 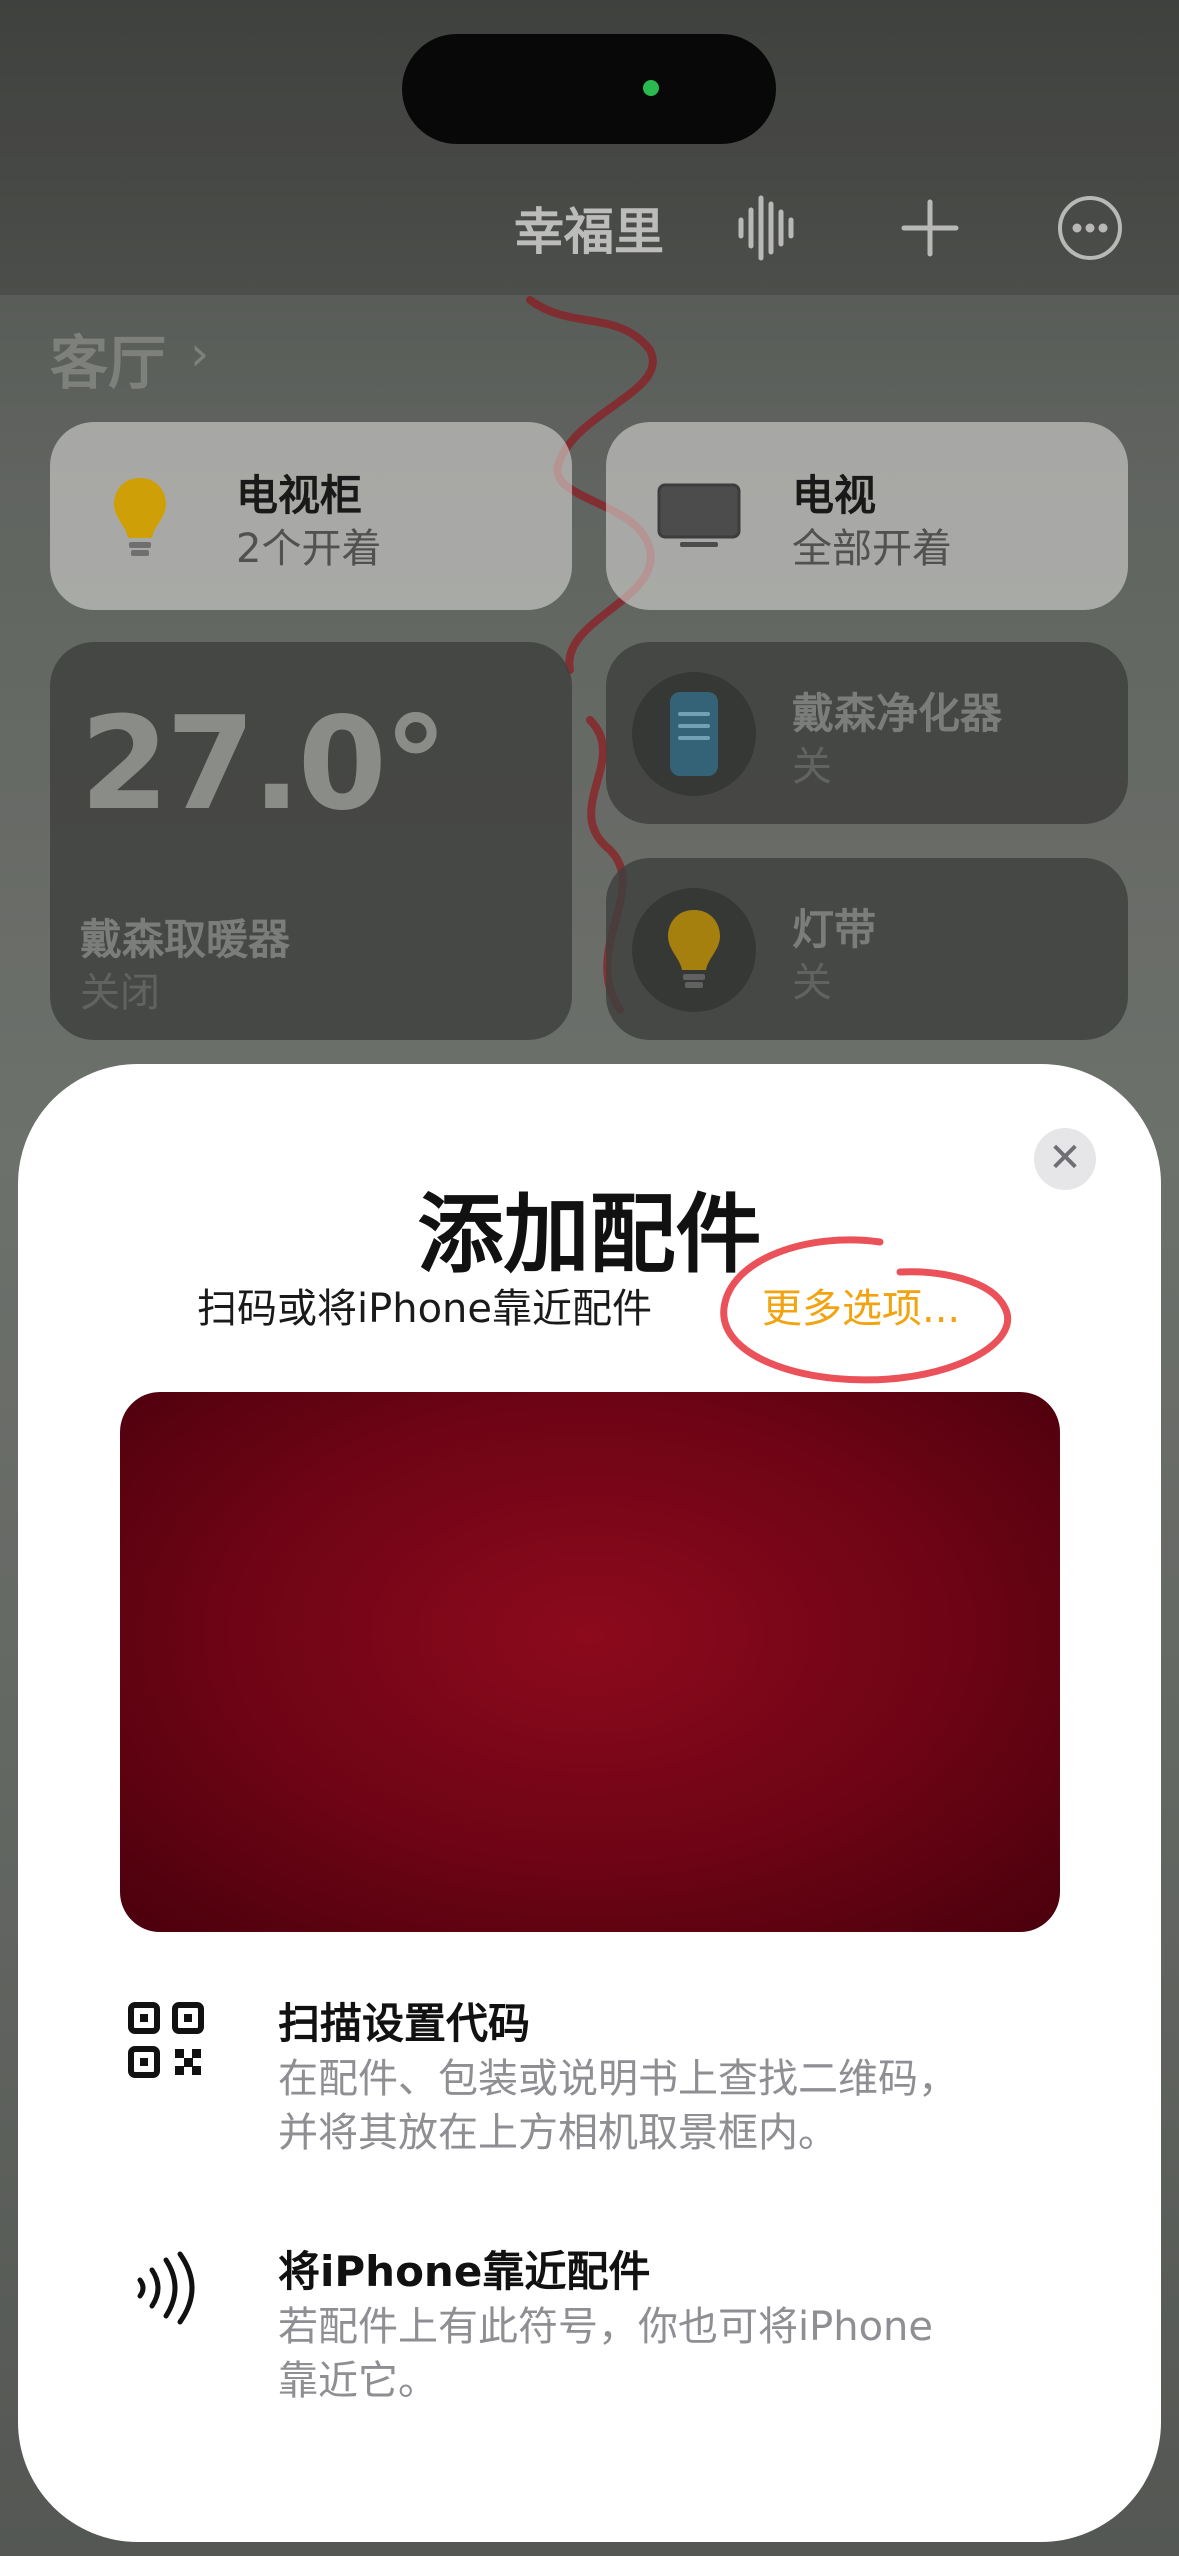 I want to click on option-description: 并将其放在上方相机取景框内。, so click(x=558, y=2133).